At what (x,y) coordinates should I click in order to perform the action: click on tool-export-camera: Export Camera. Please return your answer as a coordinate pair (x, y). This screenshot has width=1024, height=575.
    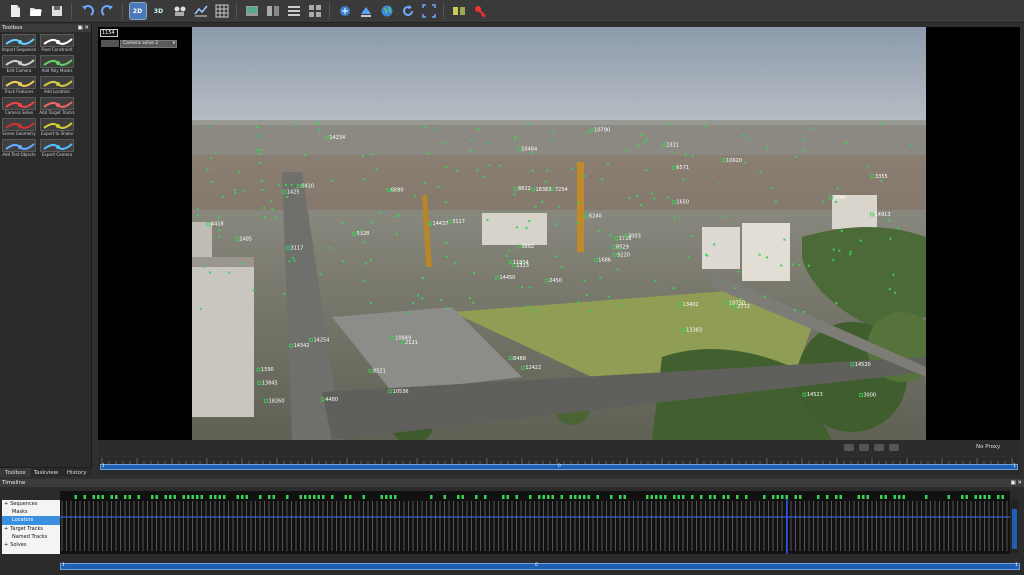
    Looking at the image, I should click on (57, 149).